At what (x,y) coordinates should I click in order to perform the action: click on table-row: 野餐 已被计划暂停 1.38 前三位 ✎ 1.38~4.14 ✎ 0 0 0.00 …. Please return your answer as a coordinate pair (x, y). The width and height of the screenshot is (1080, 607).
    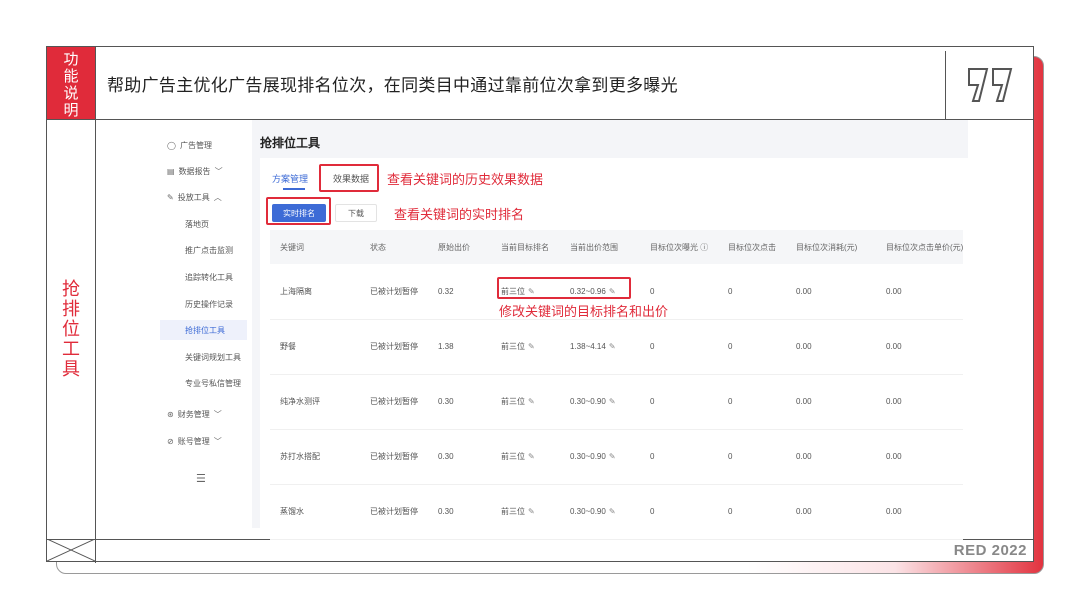
    Looking at the image, I should click on (617, 347).